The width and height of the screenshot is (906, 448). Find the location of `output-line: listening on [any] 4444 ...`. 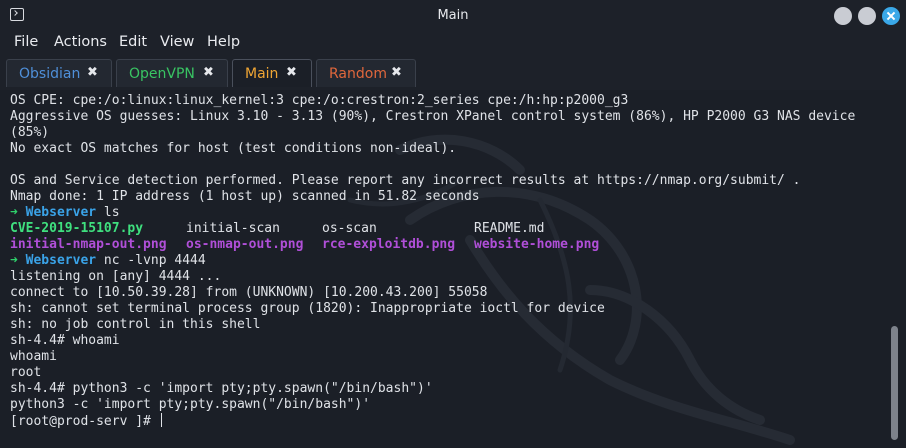

output-line: listening on [any] 4444 ... is located at coordinates (116, 276).